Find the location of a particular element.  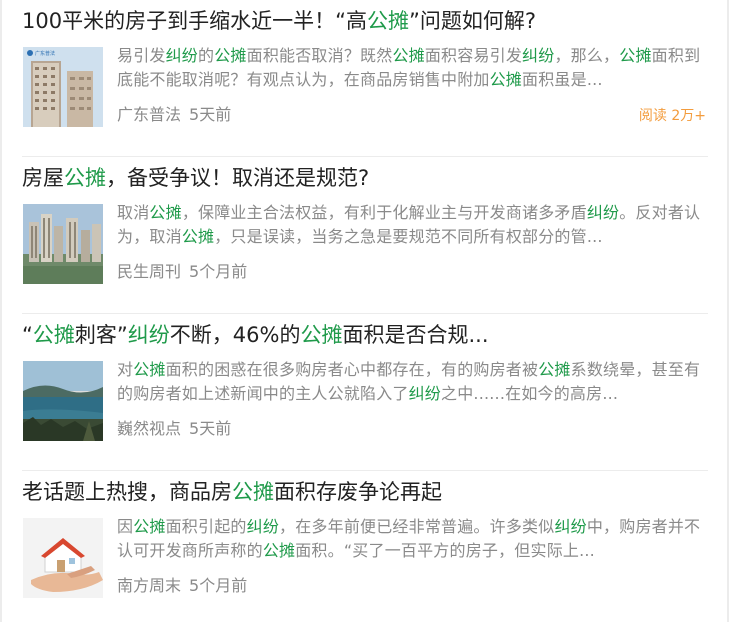

title-segment: 房屋 is located at coordinates (43, 178).